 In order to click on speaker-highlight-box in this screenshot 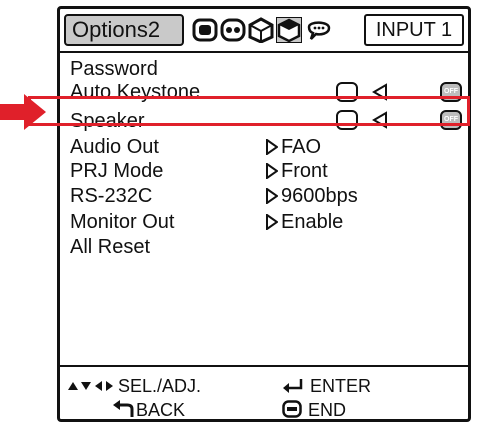, I will do `click(249, 111)`.